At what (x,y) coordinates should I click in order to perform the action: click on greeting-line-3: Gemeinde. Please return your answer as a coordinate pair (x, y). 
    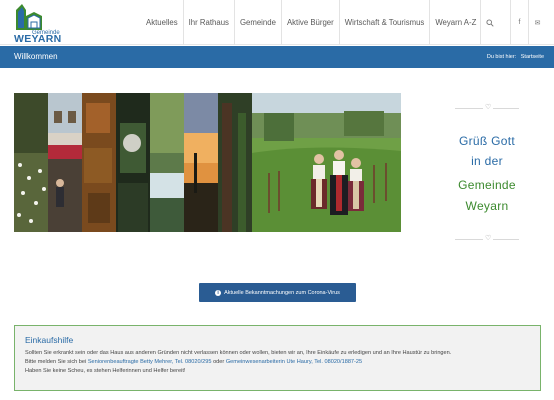
    Looking at the image, I should click on (487, 185).